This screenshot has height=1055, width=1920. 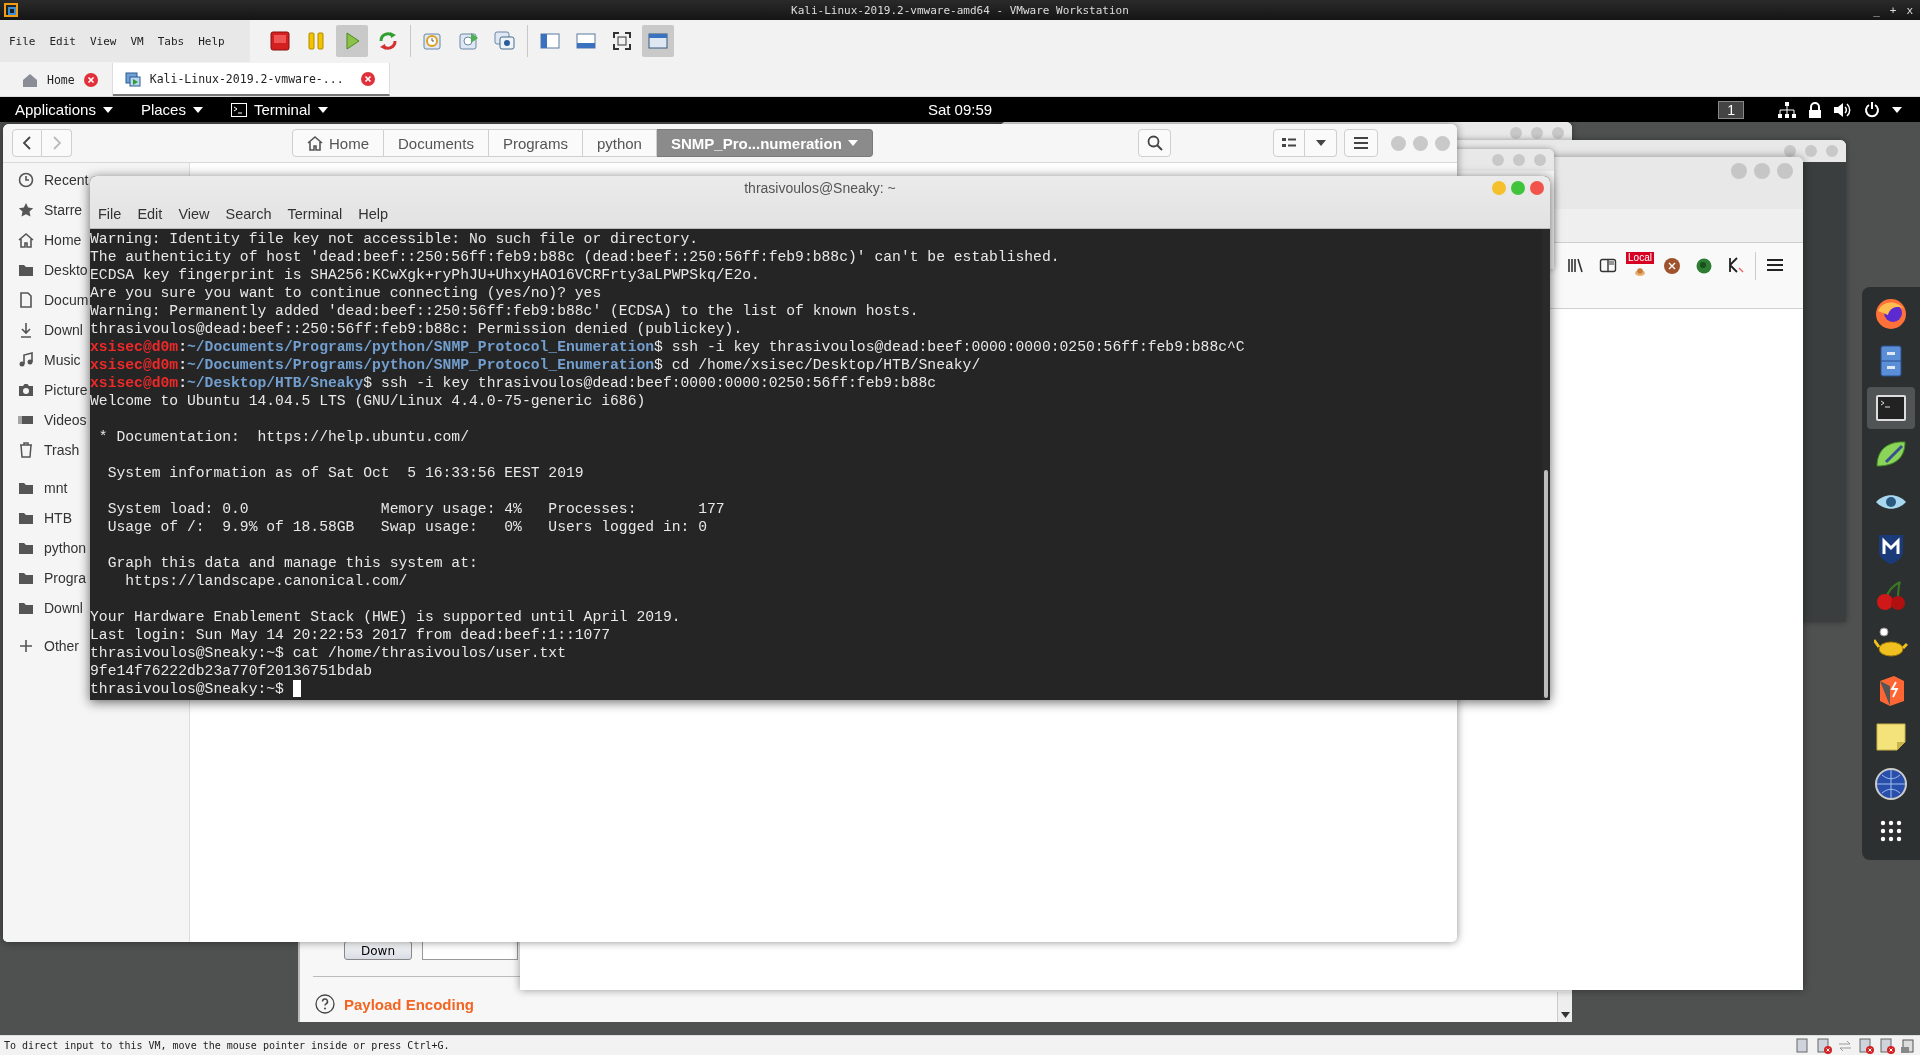 What do you see at coordinates (346, 293) in the screenshot?
I see `terminal-line: Are you sure you want to continue connecting (yes/no)? yes` at bounding box center [346, 293].